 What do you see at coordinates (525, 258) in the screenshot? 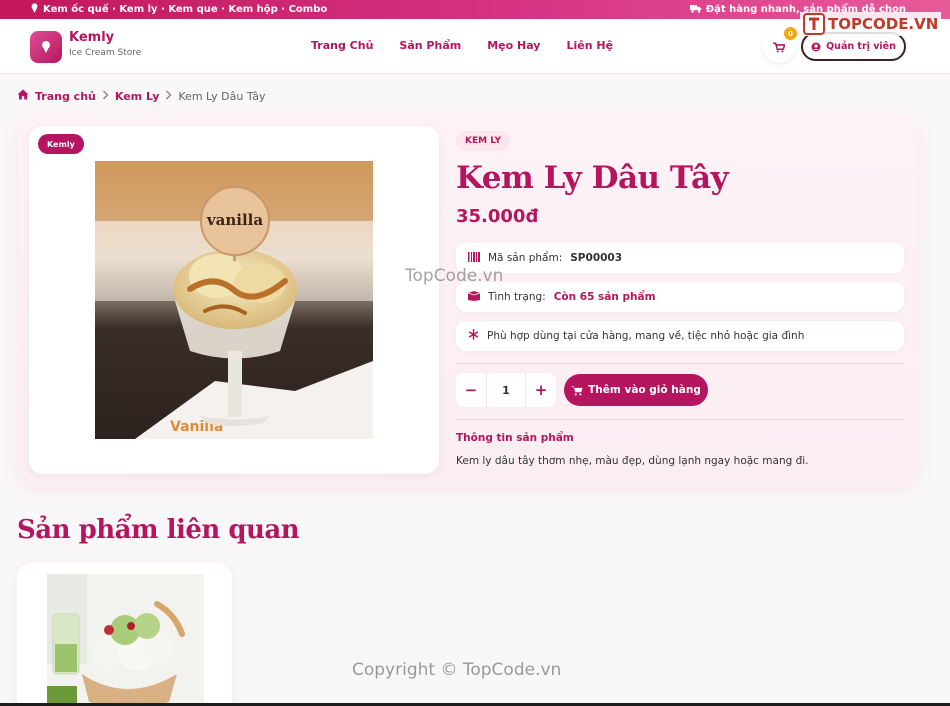
I see `sku-label: Mã sản phẩm:` at bounding box center [525, 258].